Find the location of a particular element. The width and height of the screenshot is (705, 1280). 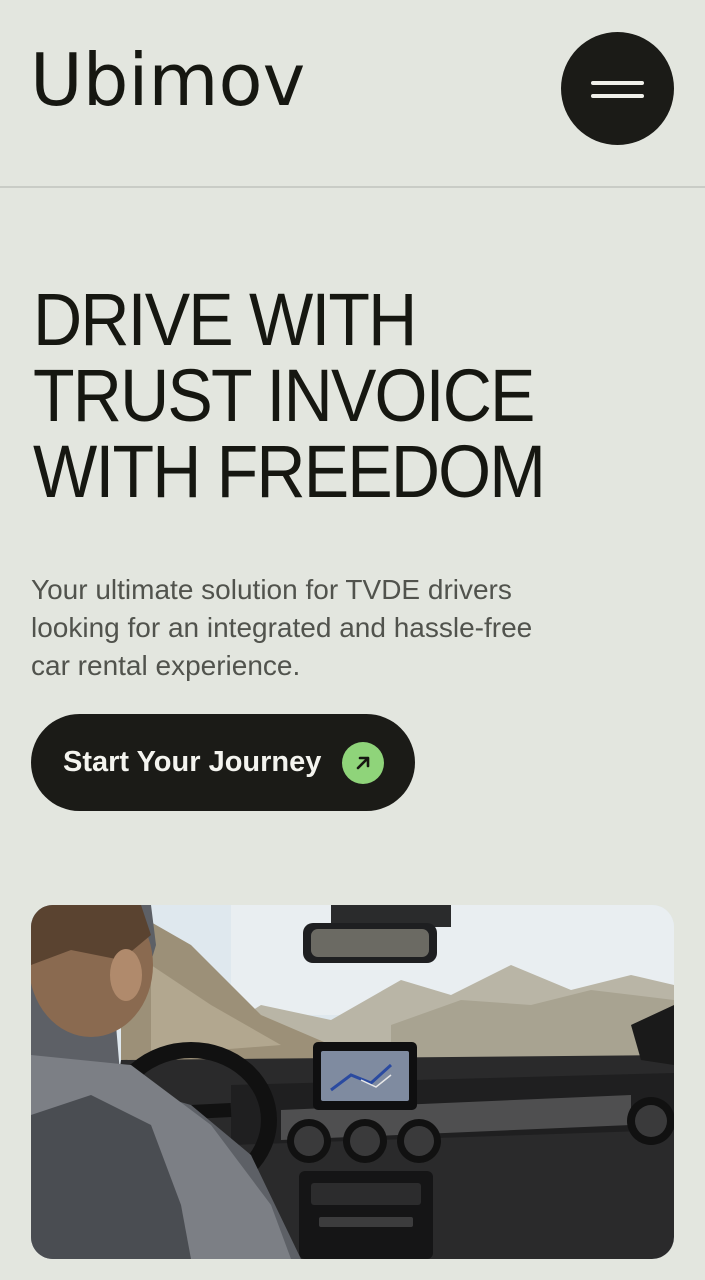

start-journey-button: Start Your Journey is located at coordinates (223, 762).